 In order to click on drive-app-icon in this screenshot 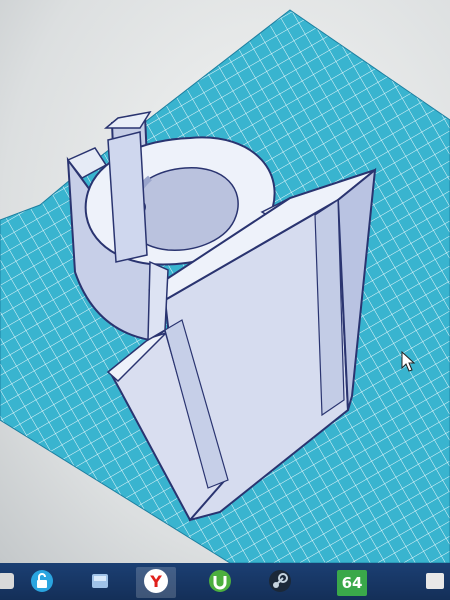, I will do `click(100, 583)`.